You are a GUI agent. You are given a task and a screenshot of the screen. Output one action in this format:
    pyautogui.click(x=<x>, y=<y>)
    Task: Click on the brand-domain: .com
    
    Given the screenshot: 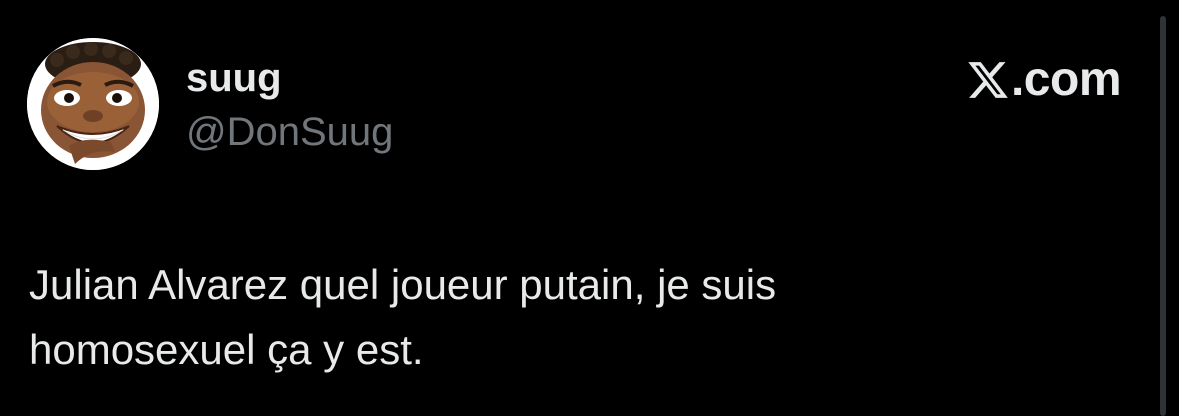 What is the action you would take?
    pyautogui.click(x=1066, y=79)
    